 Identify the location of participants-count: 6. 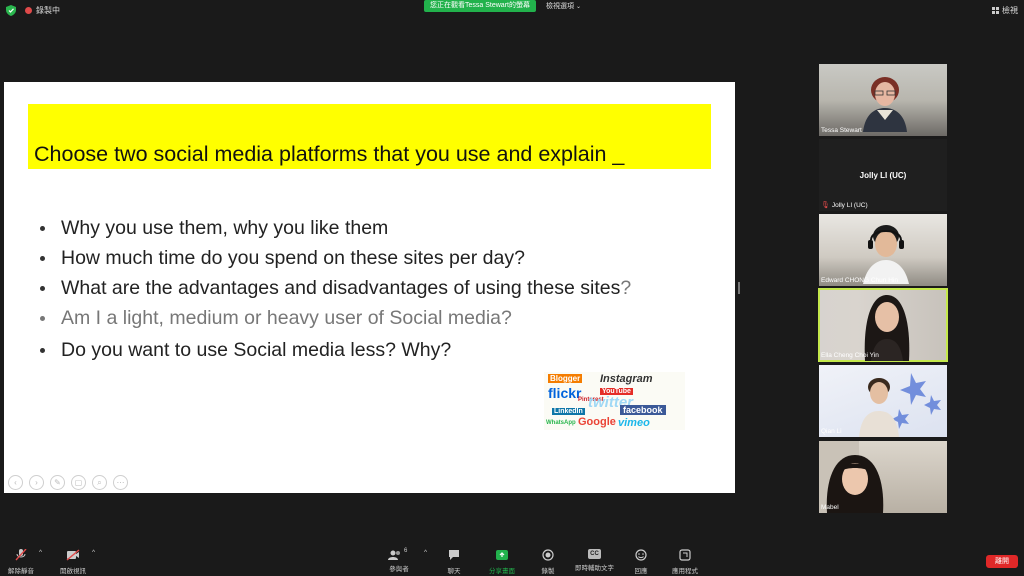
(406, 551).